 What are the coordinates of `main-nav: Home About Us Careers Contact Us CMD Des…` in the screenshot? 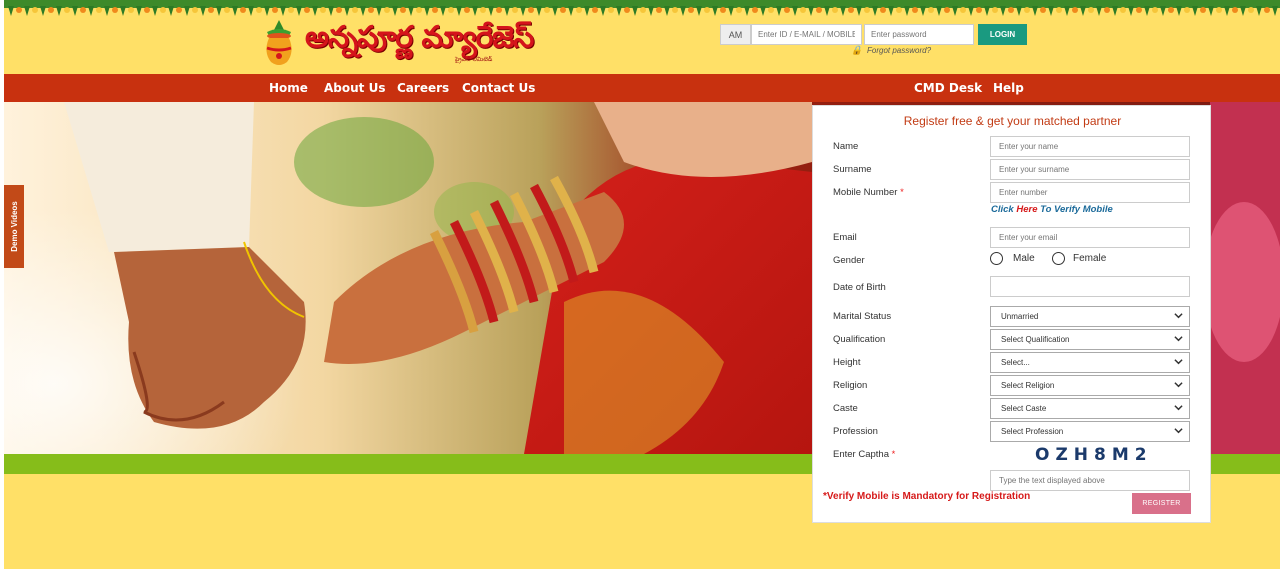 It's located at (642, 88).